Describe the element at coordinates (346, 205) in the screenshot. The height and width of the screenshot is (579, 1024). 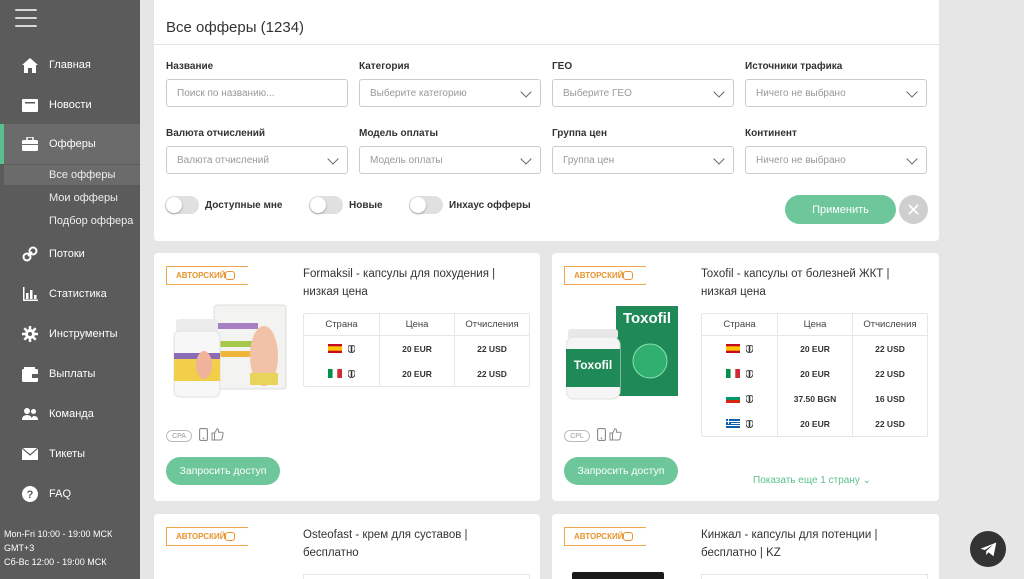
I see `toggle-new: Новые` at that location.